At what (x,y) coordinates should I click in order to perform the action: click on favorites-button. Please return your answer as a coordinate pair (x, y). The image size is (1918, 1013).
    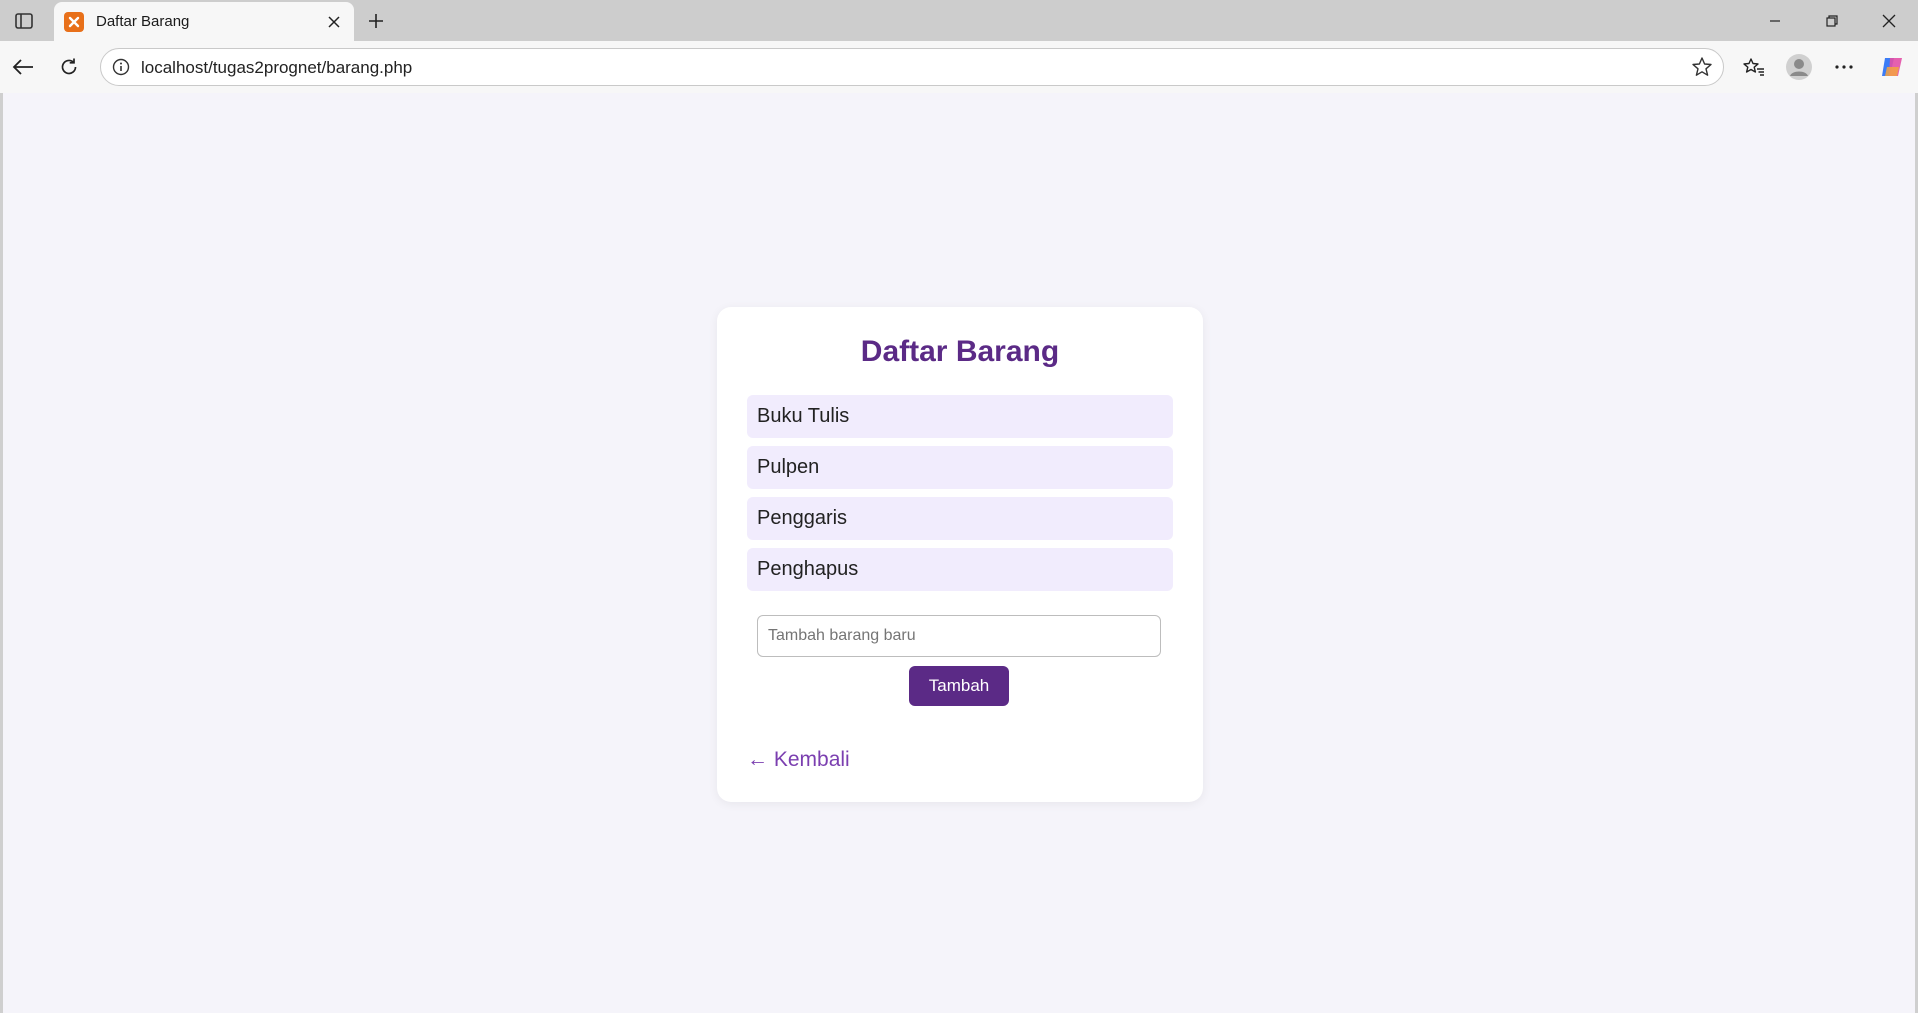
    Looking at the image, I should click on (1754, 67).